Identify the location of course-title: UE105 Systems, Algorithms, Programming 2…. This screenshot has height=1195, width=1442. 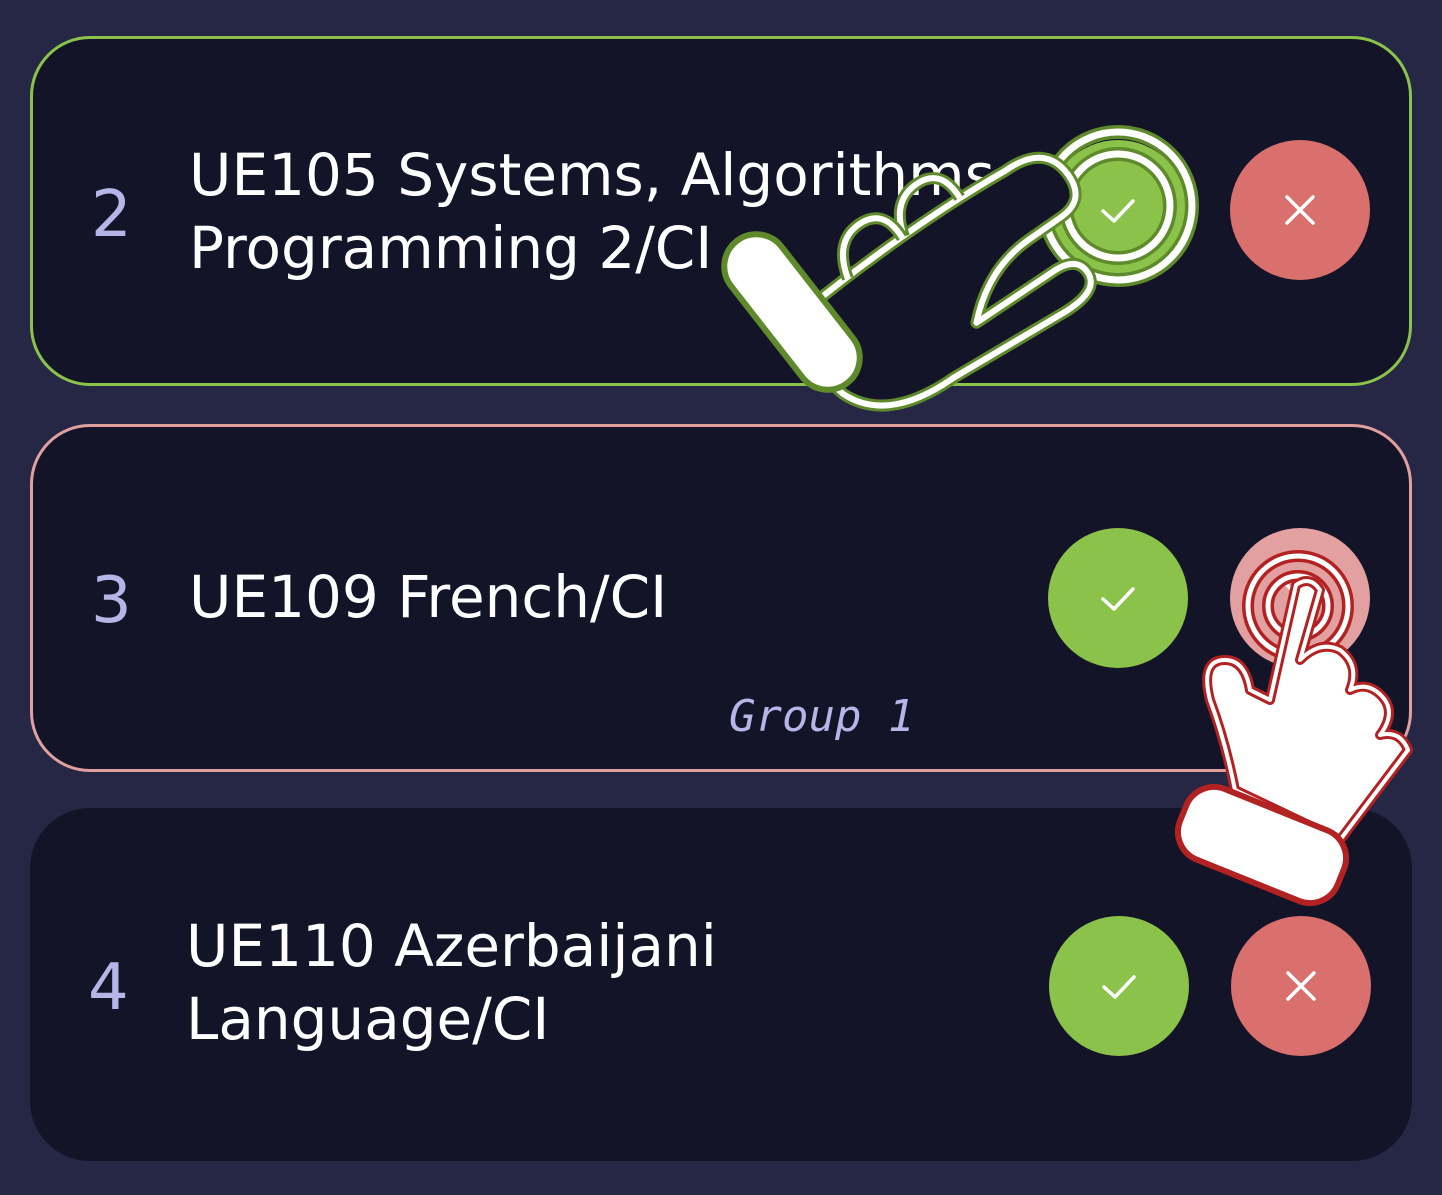
(601, 212).